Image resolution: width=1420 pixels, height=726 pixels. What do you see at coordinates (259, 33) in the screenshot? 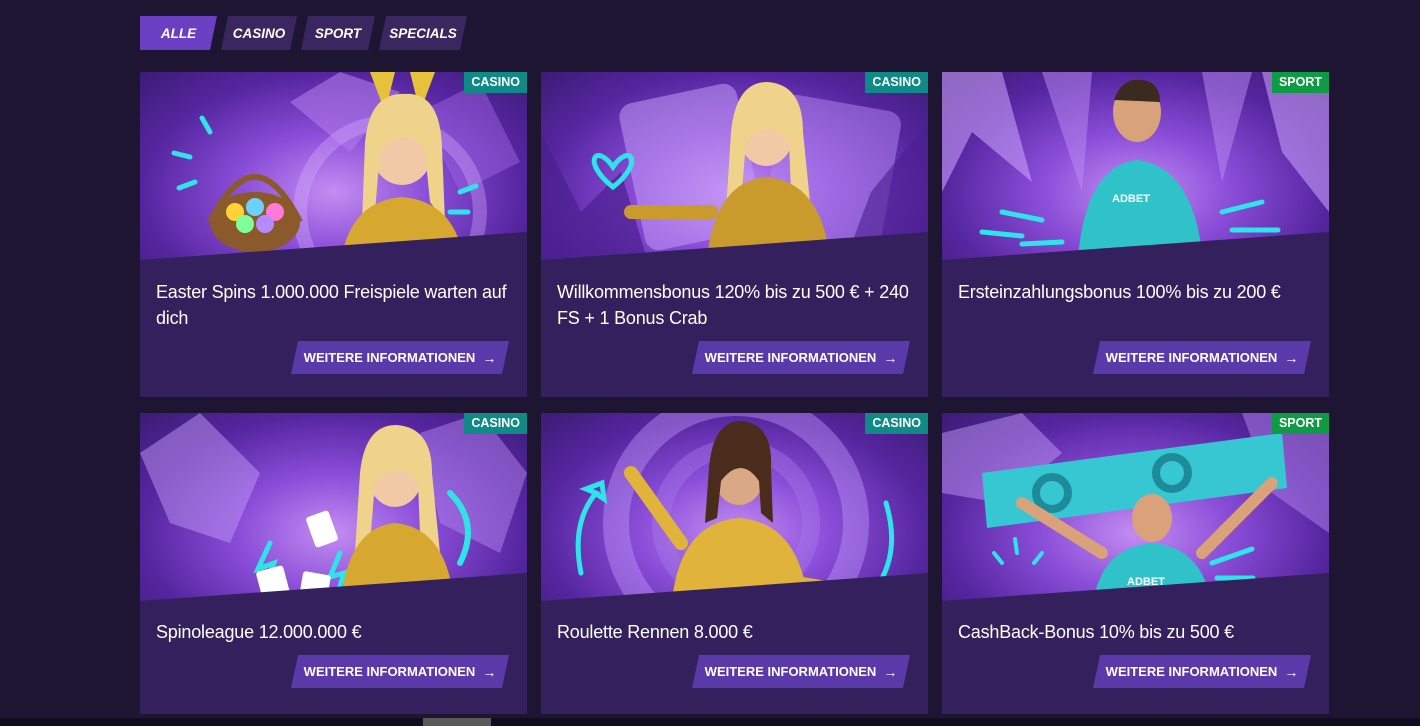
I see `tab-casino: CASINO` at bounding box center [259, 33].